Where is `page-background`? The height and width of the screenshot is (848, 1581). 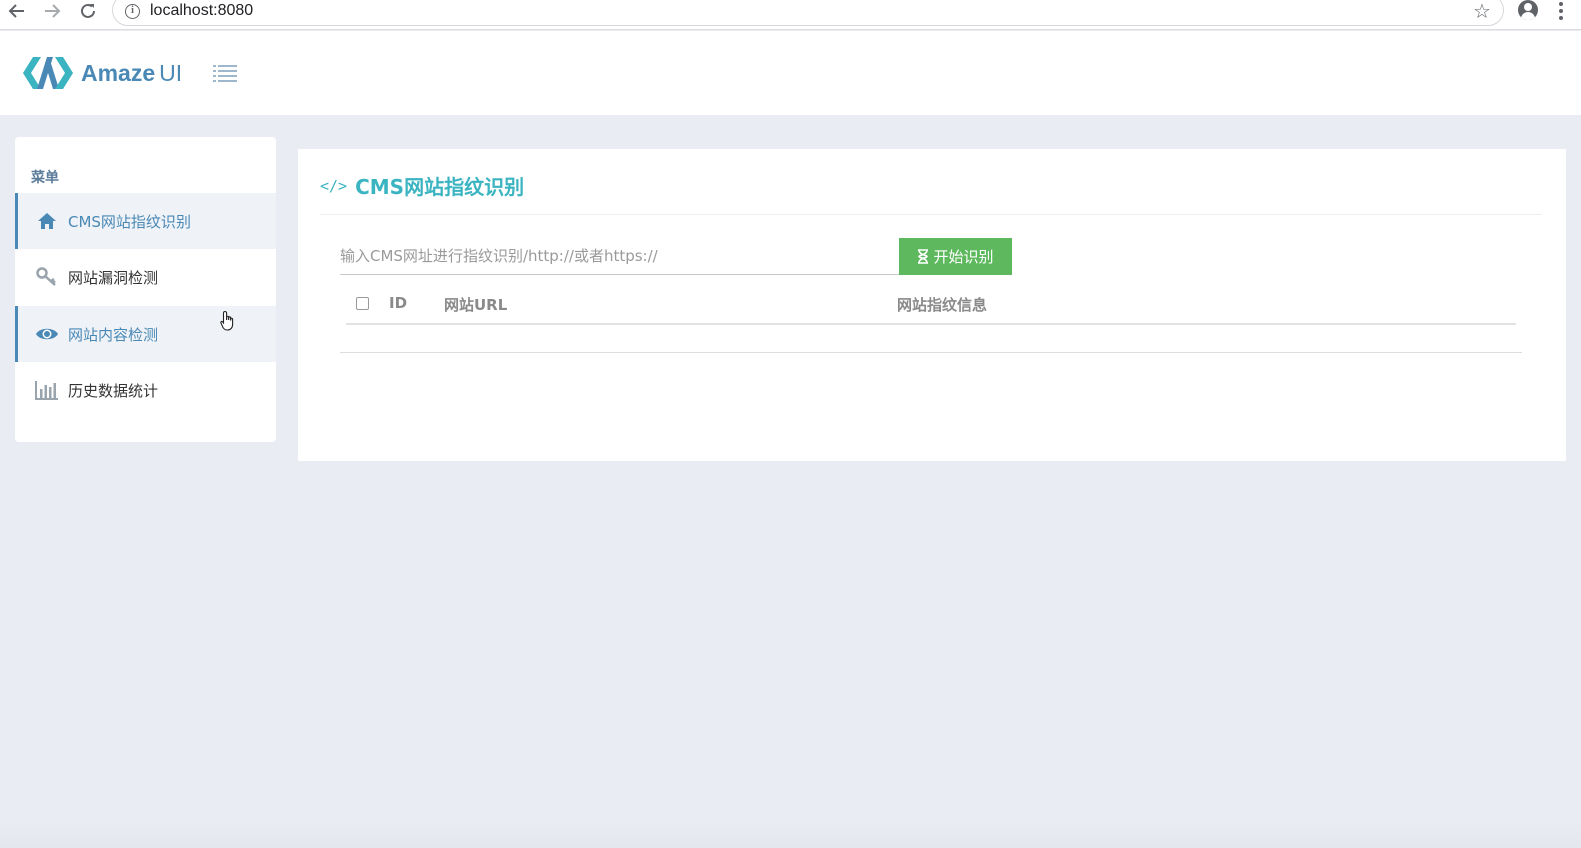
page-background is located at coordinates (790, 834).